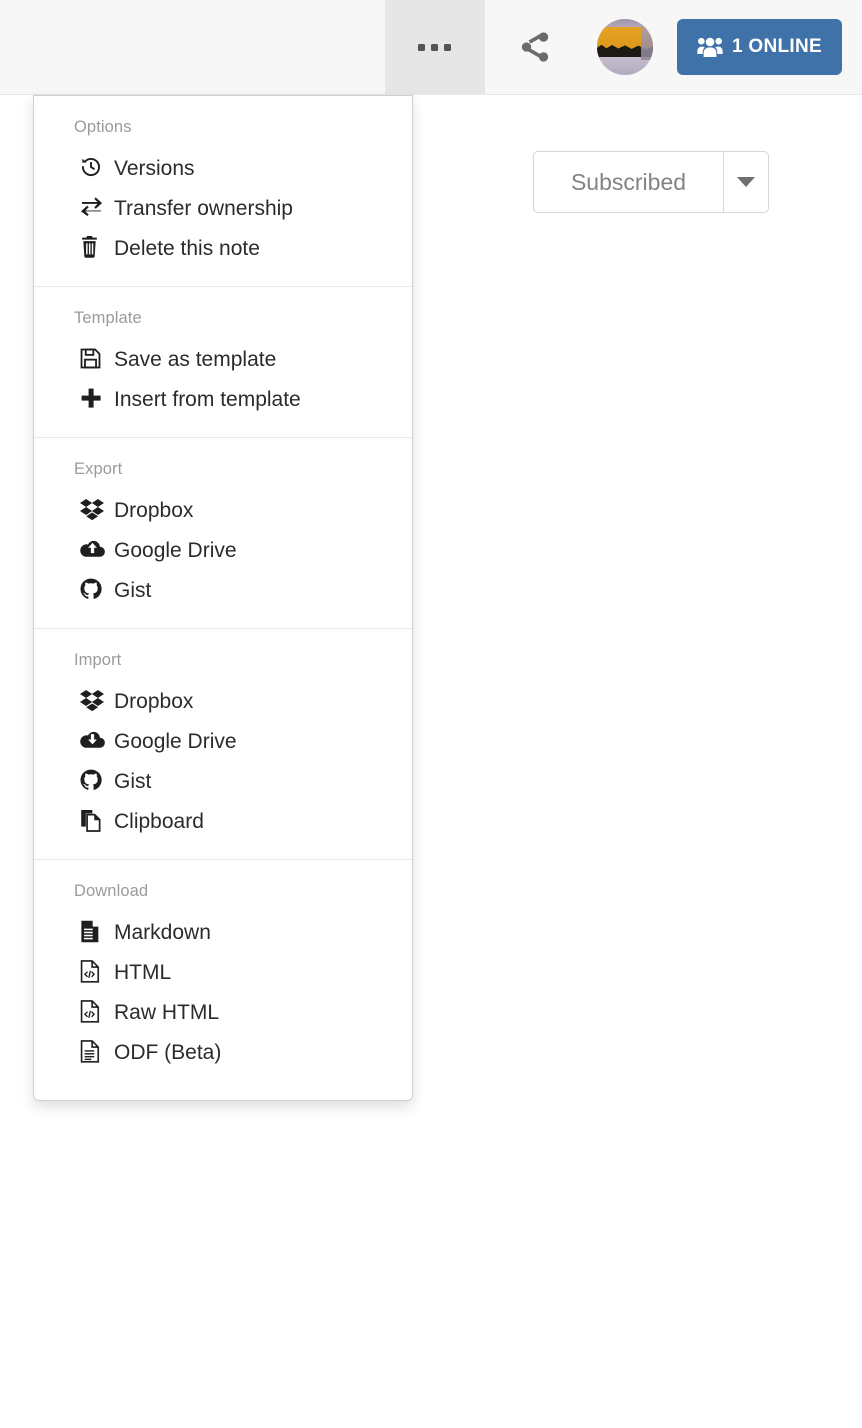 Image resolution: width=862 pixels, height=1428 pixels. Describe the element at coordinates (203, 208) in the screenshot. I see `menu-item-label: Transfer ownership` at that location.